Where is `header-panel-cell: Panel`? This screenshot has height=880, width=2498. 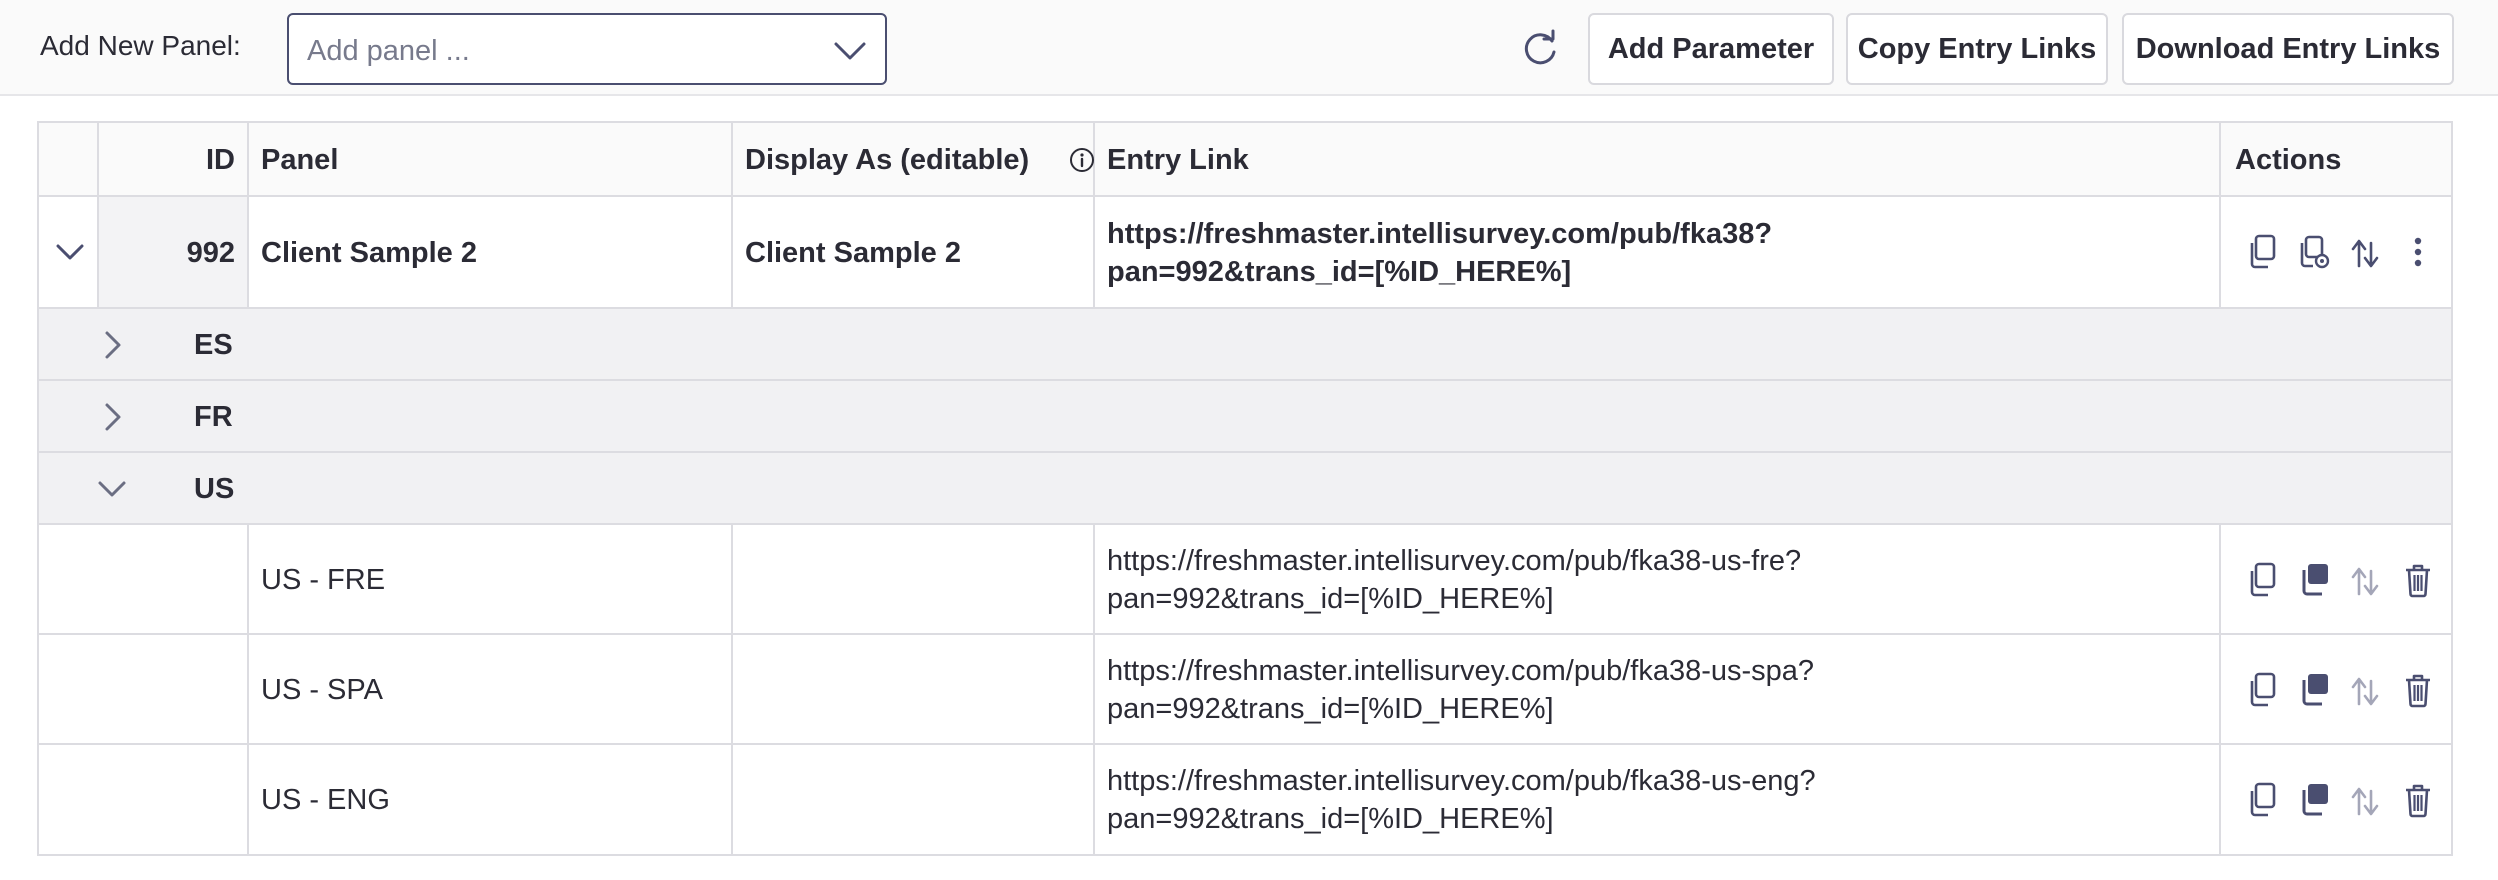 header-panel-cell: Panel is located at coordinates (491, 159).